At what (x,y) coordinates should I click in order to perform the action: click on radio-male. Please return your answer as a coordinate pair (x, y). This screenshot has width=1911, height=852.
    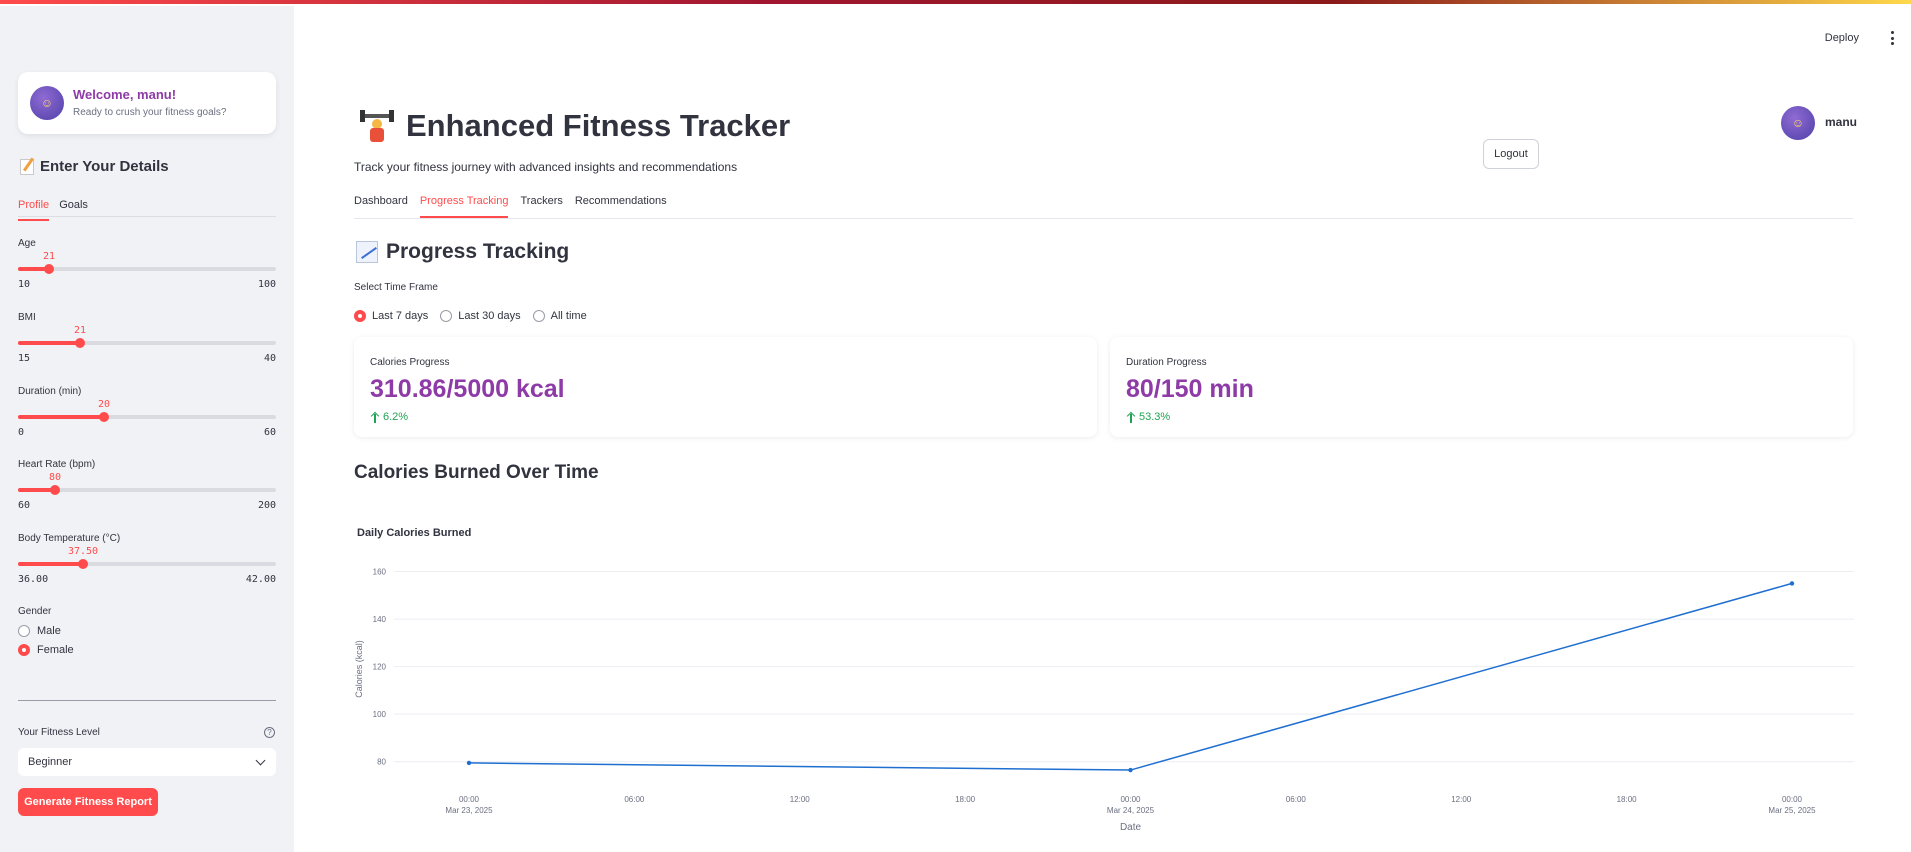
    Looking at the image, I should click on (24, 631).